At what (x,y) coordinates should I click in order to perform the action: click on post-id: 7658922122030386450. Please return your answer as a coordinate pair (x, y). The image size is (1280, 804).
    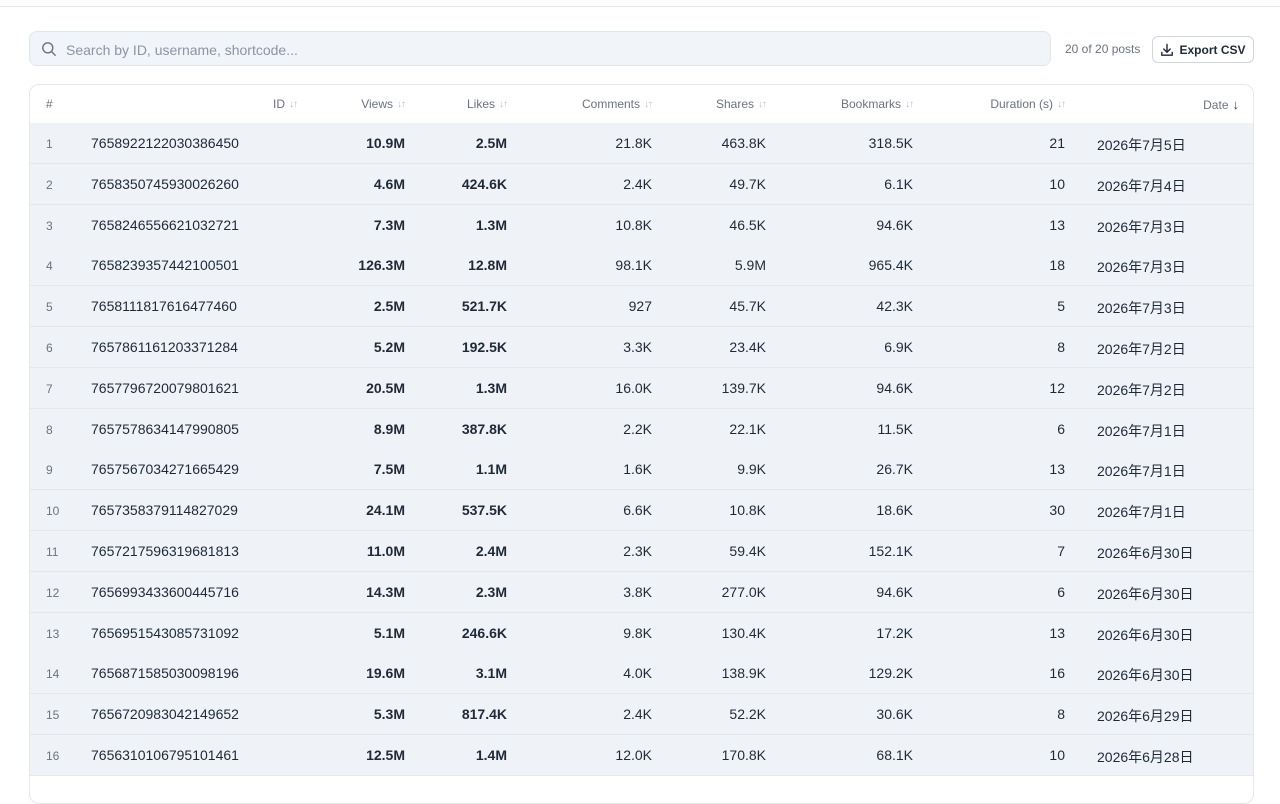
    Looking at the image, I should click on (165, 143).